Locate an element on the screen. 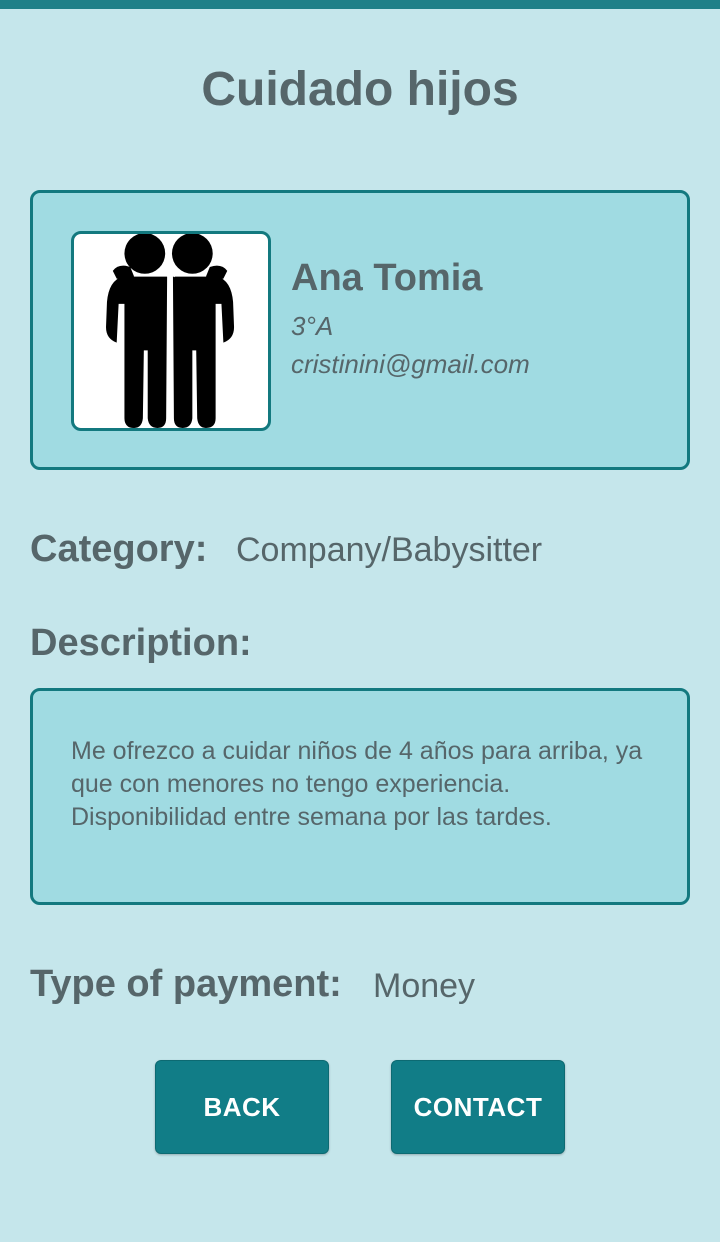  back-button: BACK is located at coordinates (242, 1107).